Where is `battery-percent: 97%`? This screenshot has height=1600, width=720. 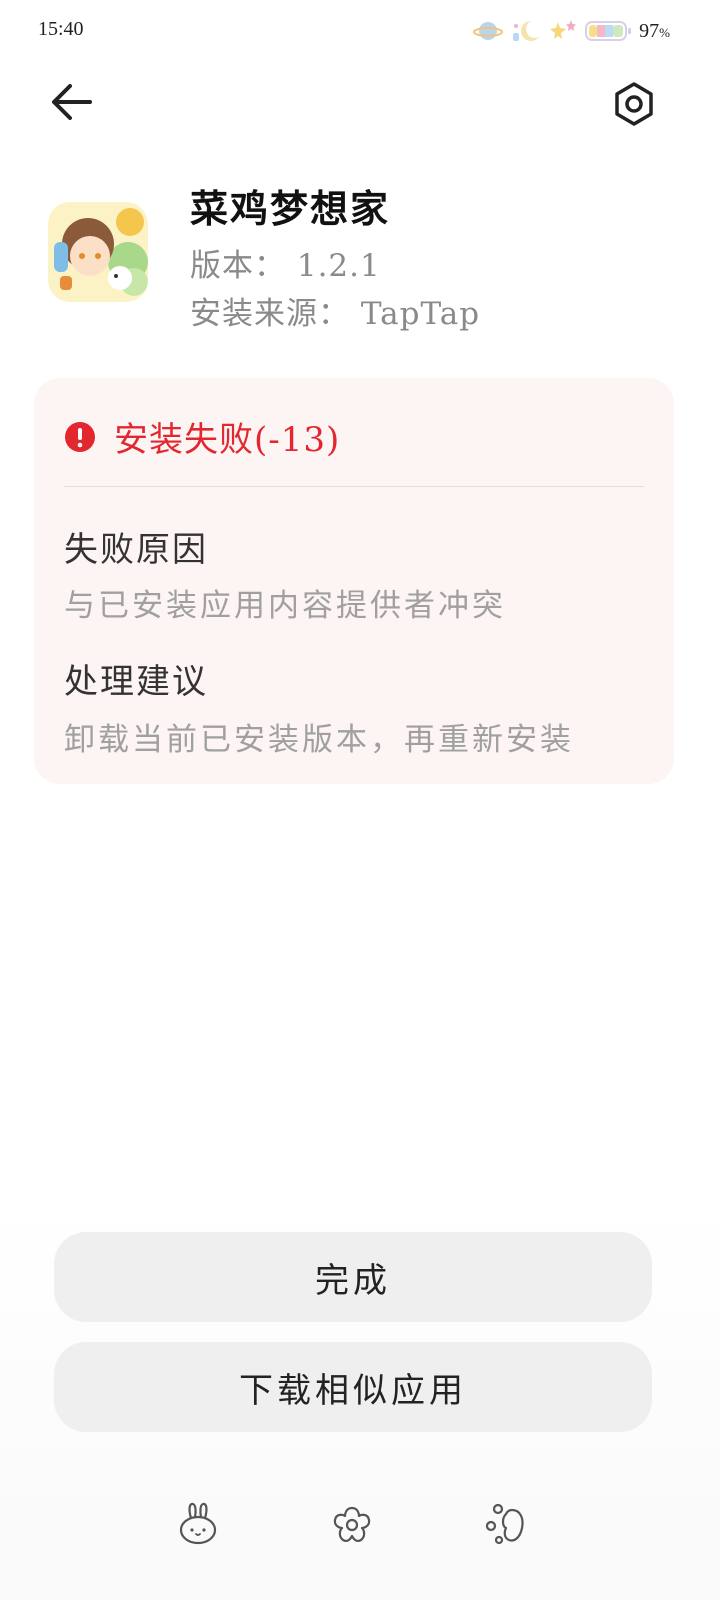
battery-percent: 97% is located at coordinates (654, 30).